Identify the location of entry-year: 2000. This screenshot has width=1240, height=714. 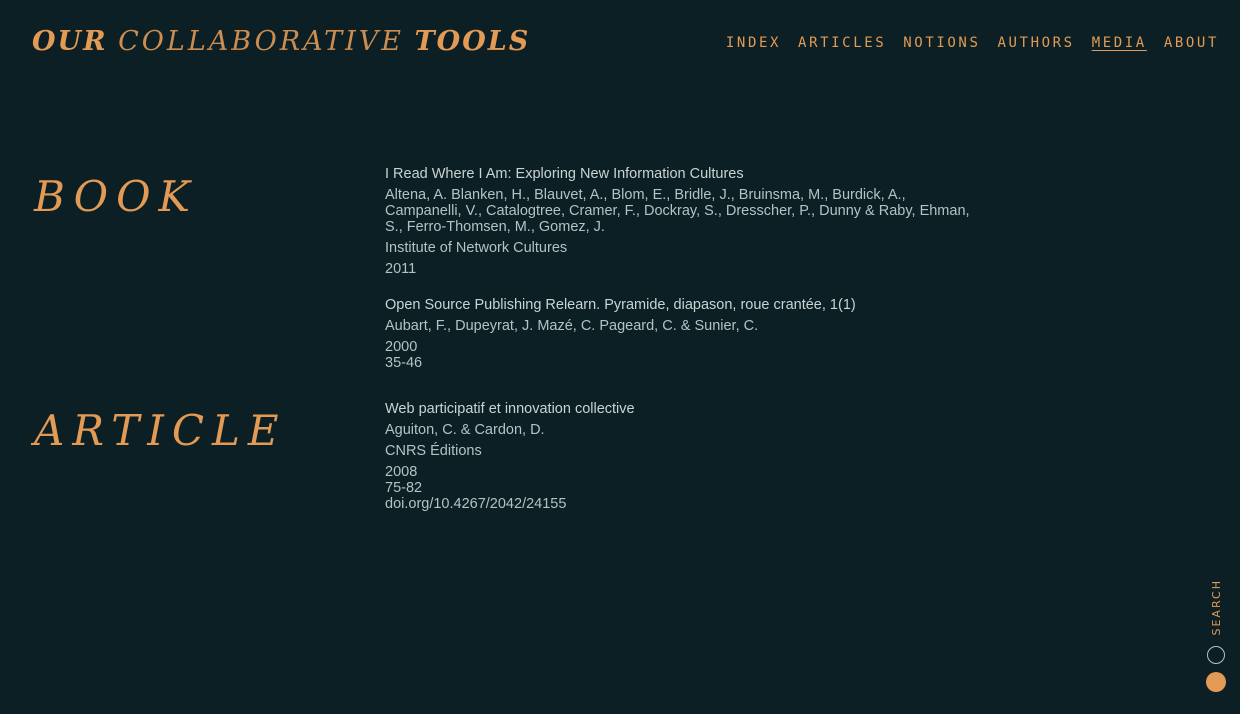
(401, 347).